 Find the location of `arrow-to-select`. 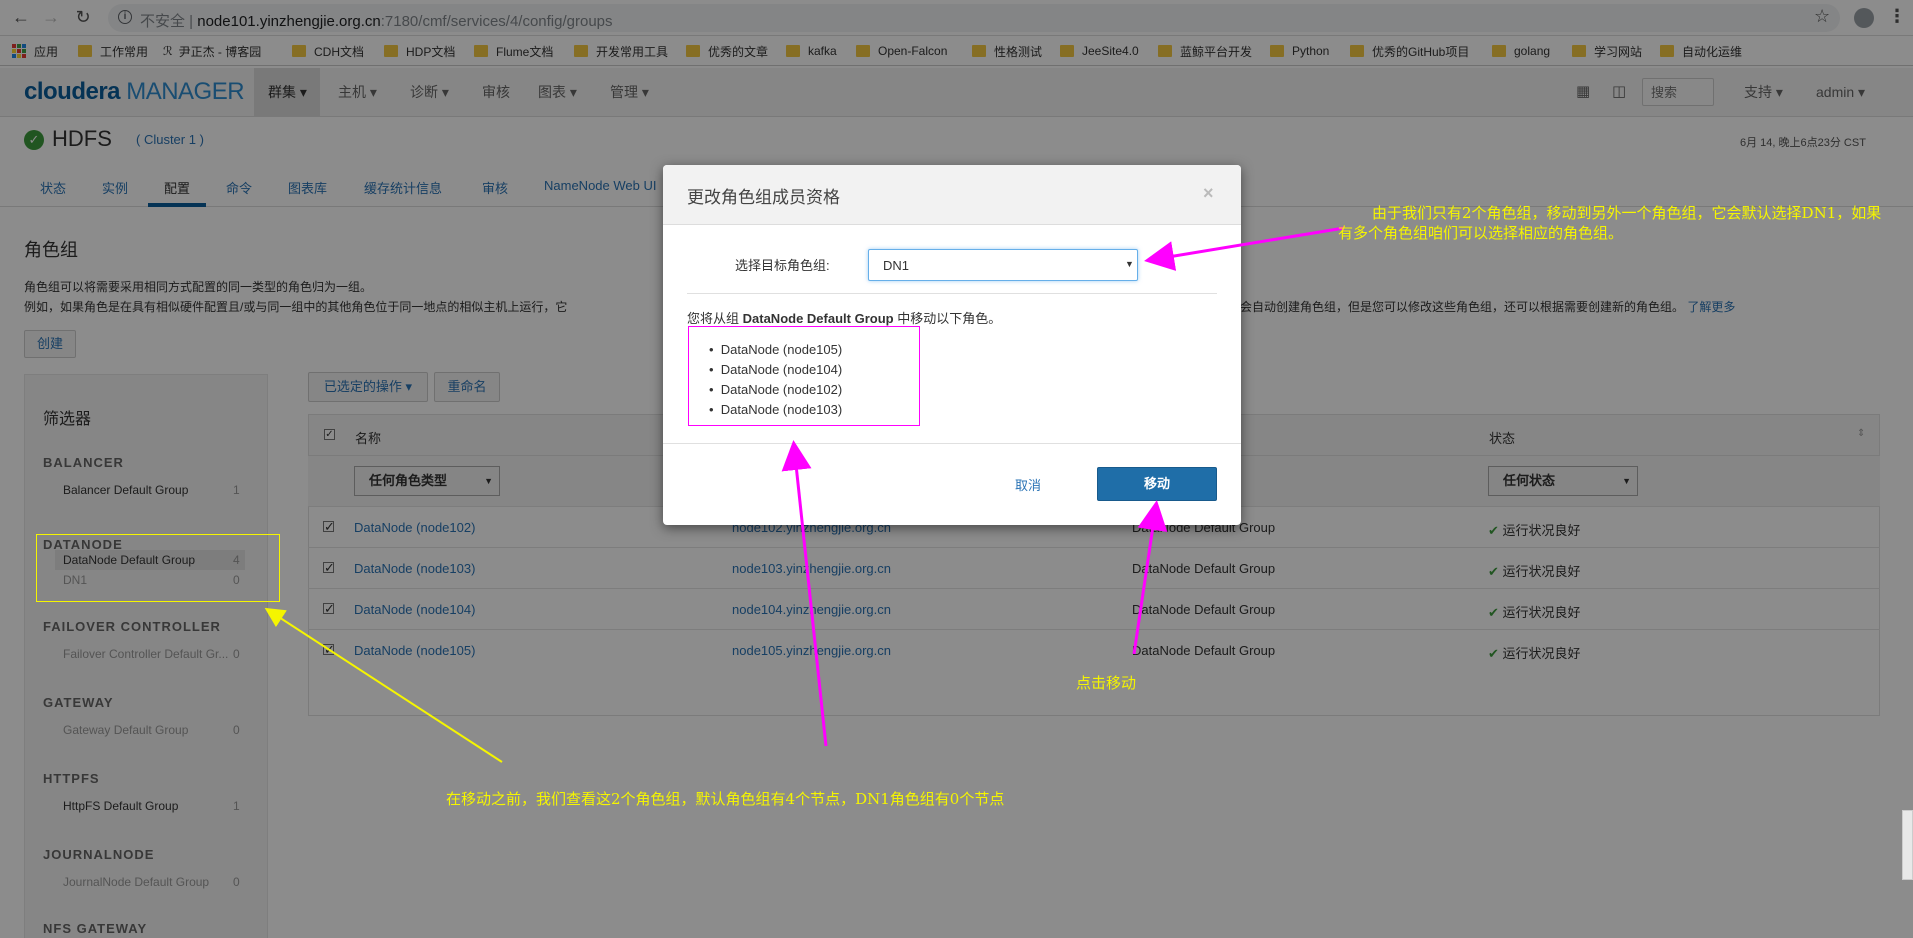

arrow-to-select is located at coordinates (1244, 248).